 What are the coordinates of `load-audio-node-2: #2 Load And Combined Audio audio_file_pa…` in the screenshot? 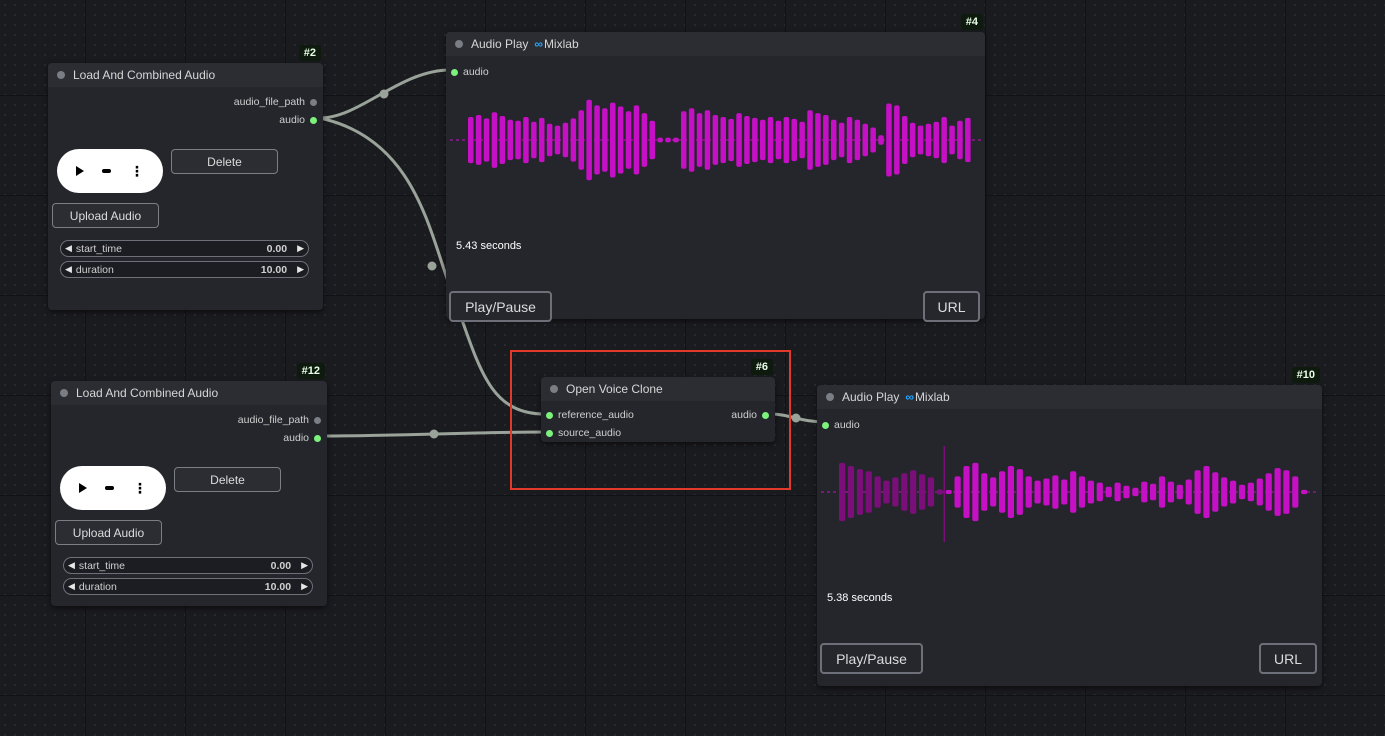 It's located at (185, 177).